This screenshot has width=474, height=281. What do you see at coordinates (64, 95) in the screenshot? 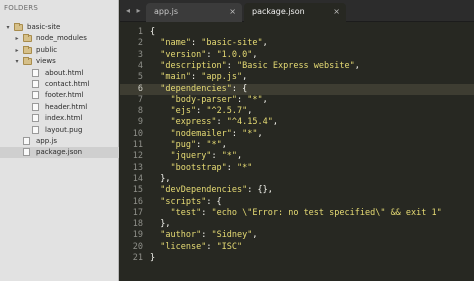
I see `tree-item-label: footer.html` at bounding box center [64, 95].